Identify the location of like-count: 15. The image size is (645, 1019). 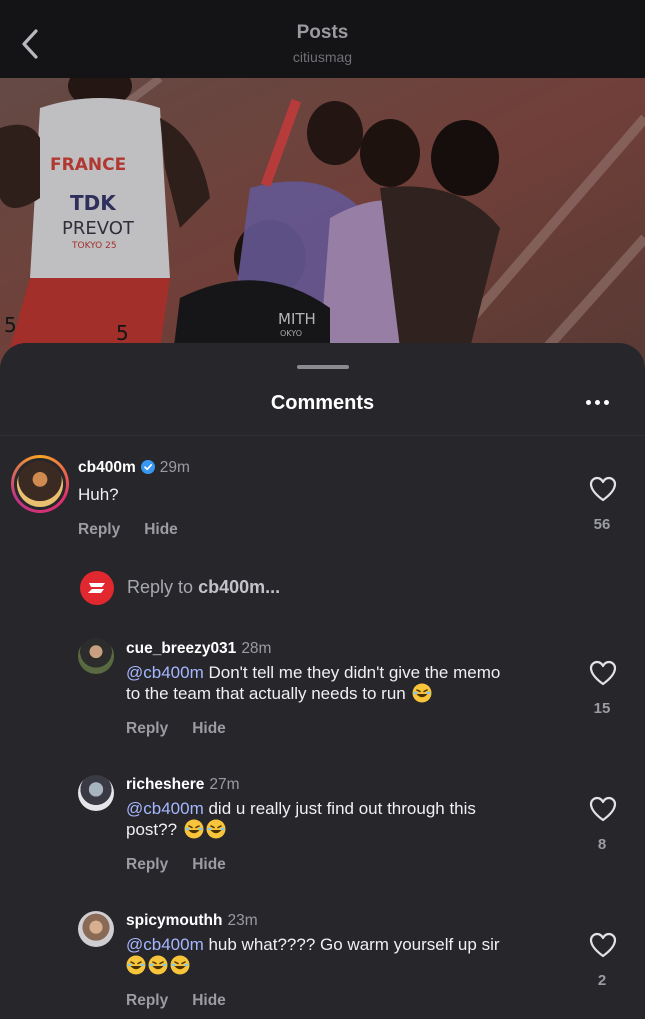
(602, 708).